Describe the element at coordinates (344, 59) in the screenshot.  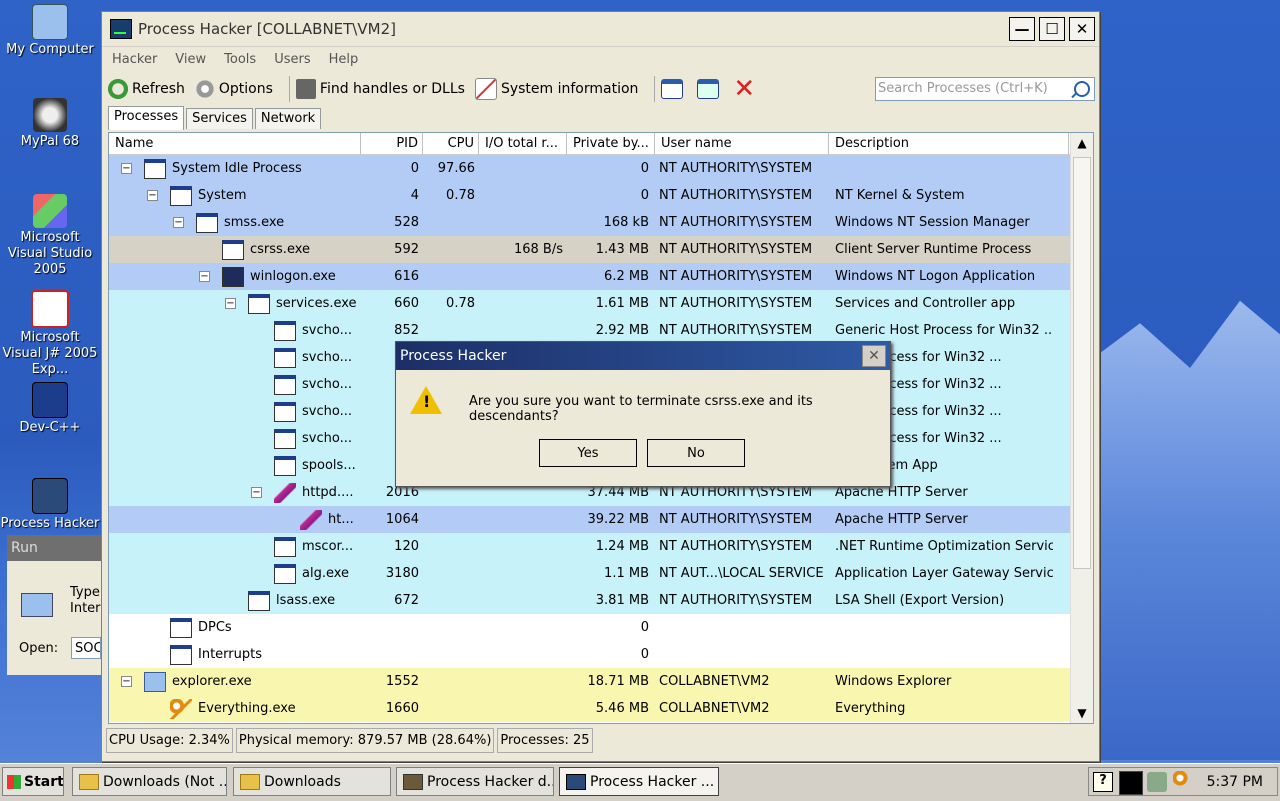
I see `menu-help: Help` at that location.